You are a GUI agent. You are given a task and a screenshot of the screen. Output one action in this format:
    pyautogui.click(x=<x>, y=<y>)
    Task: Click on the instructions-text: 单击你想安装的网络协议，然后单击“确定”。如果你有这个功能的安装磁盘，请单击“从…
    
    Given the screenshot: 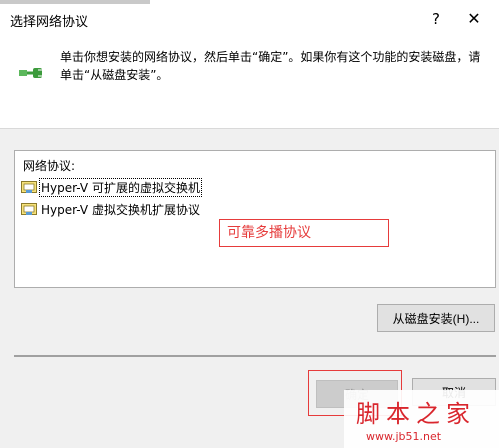 What is the action you would take?
    pyautogui.click(x=270, y=66)
    